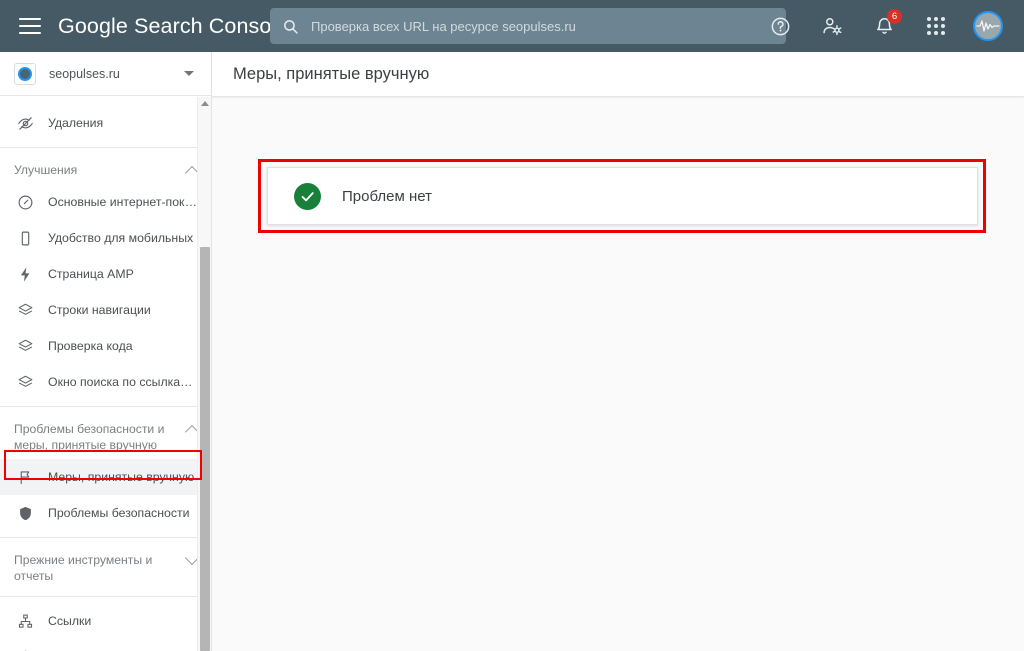  What do you see at coordinates (99, 310) in the screenshot?
I see `sidebar-item-breadcrumbs-label: Строки навигации` at bounding box center [99, 310].